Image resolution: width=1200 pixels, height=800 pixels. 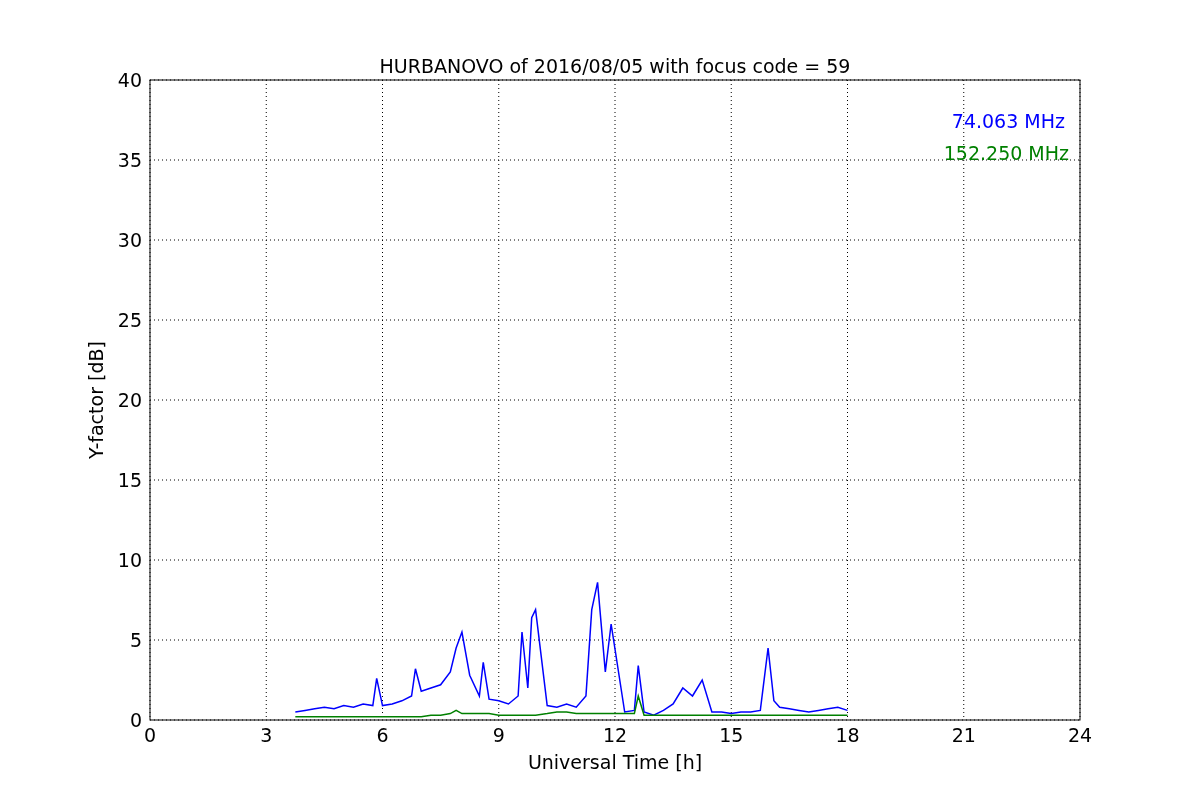 I want to click on y-tick-label: 35, so click(x=129, y=160).